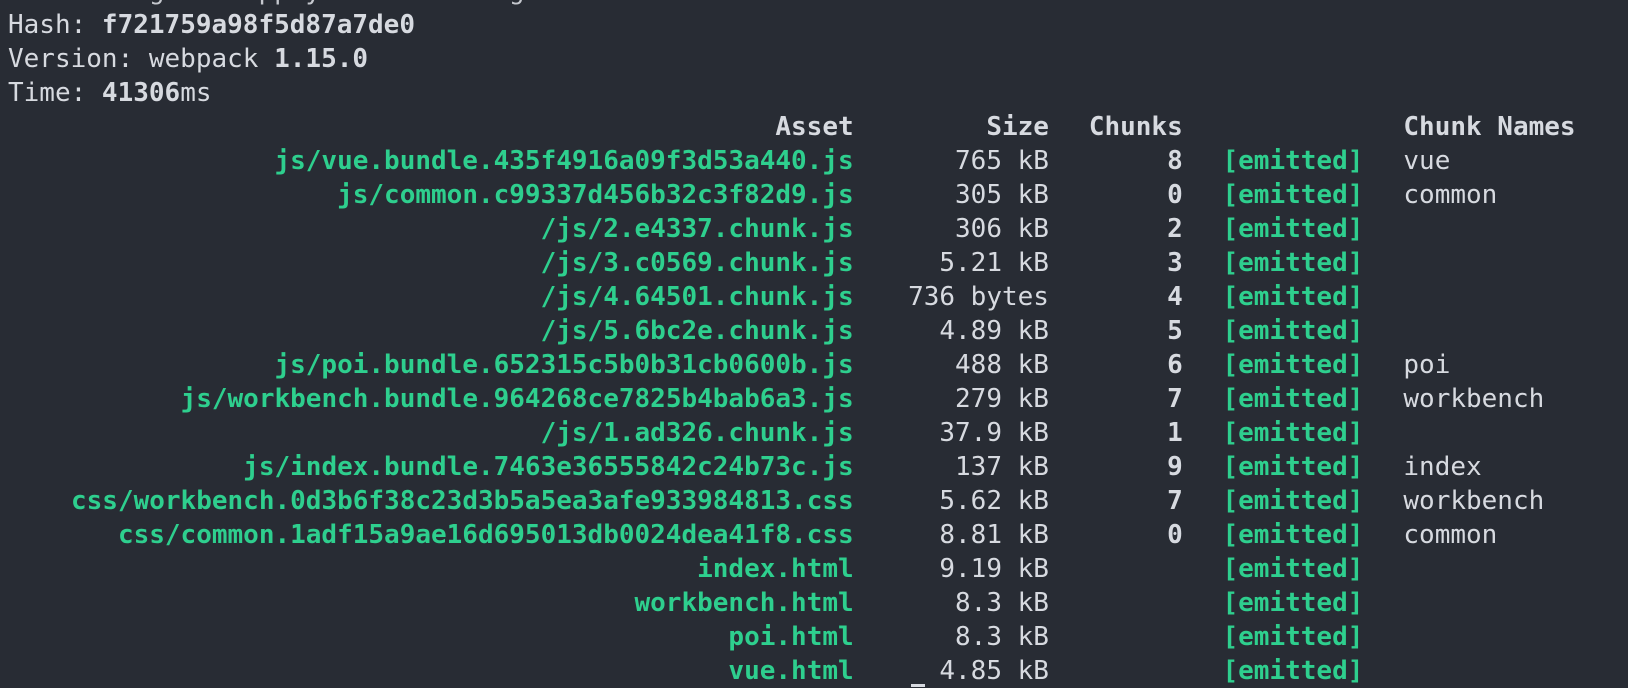  I want to click on asset-size: 5.62 kB, so click(994, 501).